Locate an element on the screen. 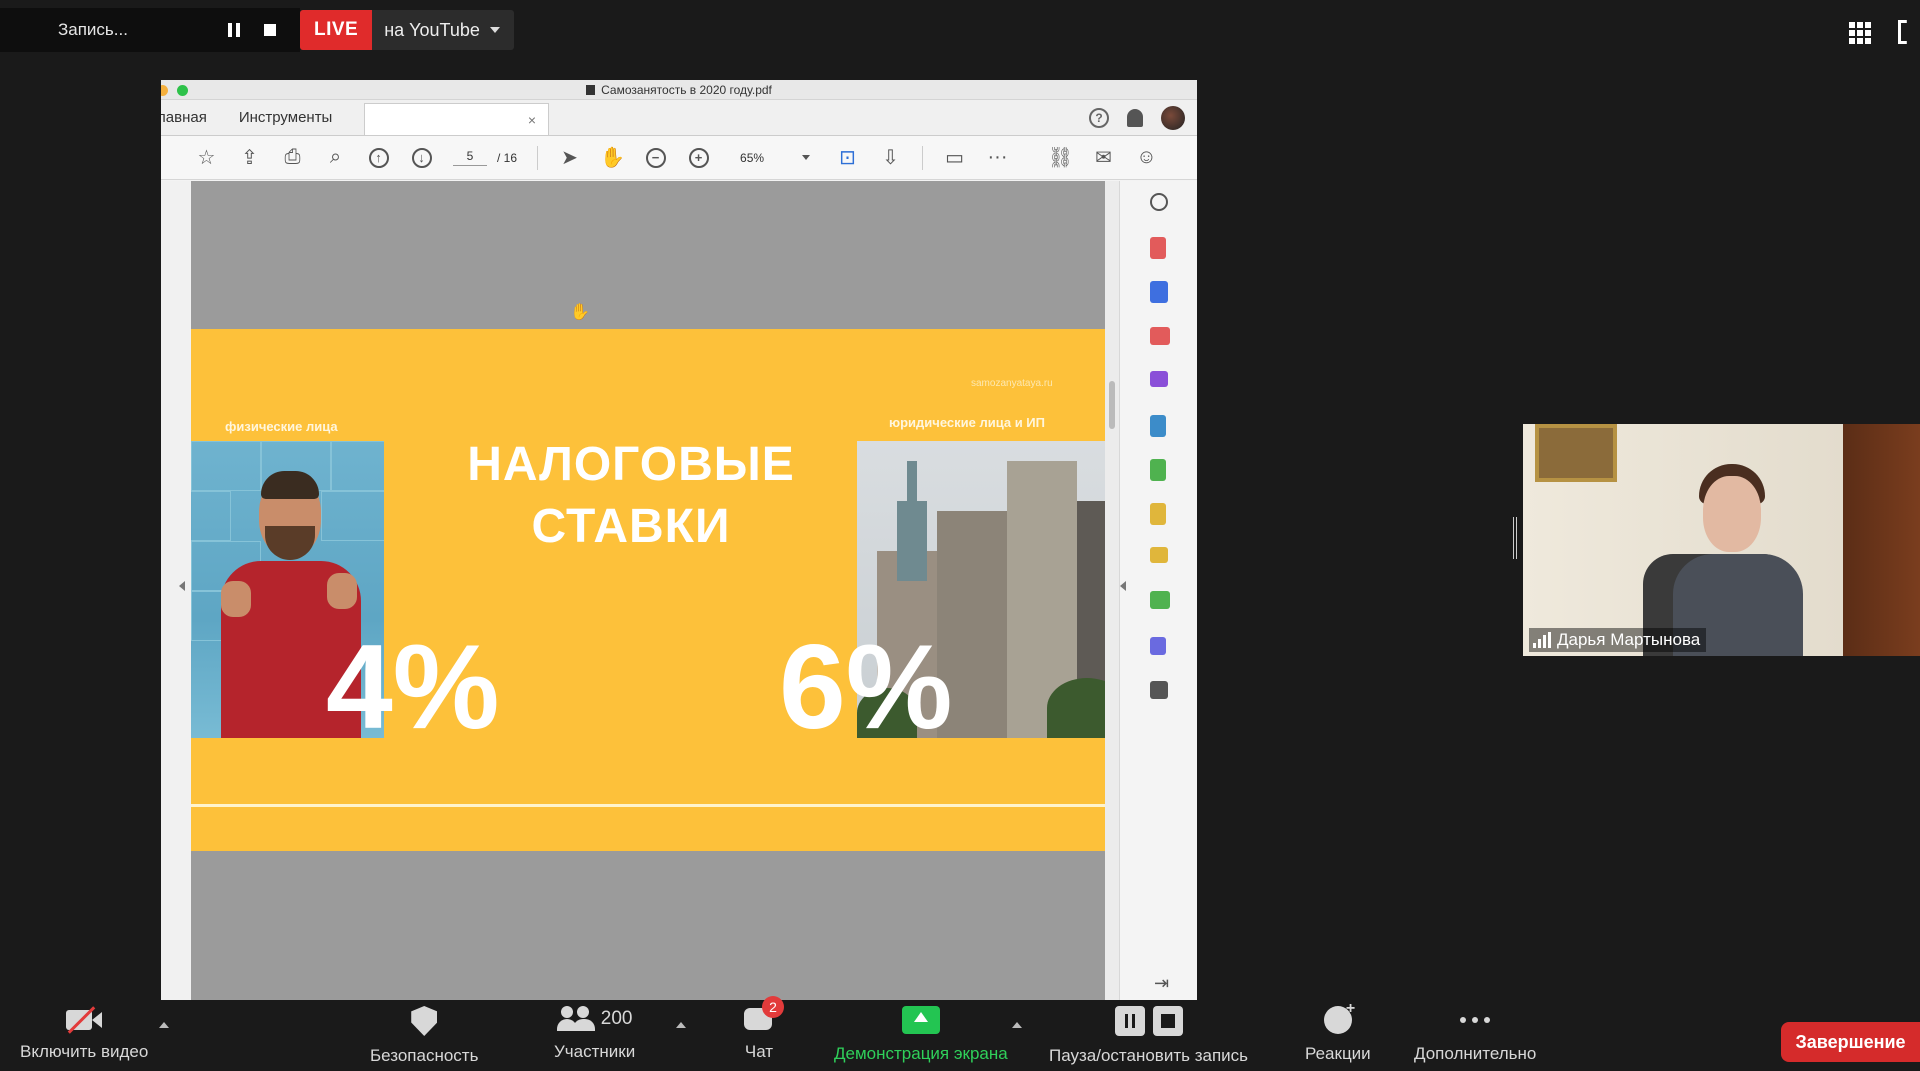  organize-pages-icon is located at coordinates (1160, 336).